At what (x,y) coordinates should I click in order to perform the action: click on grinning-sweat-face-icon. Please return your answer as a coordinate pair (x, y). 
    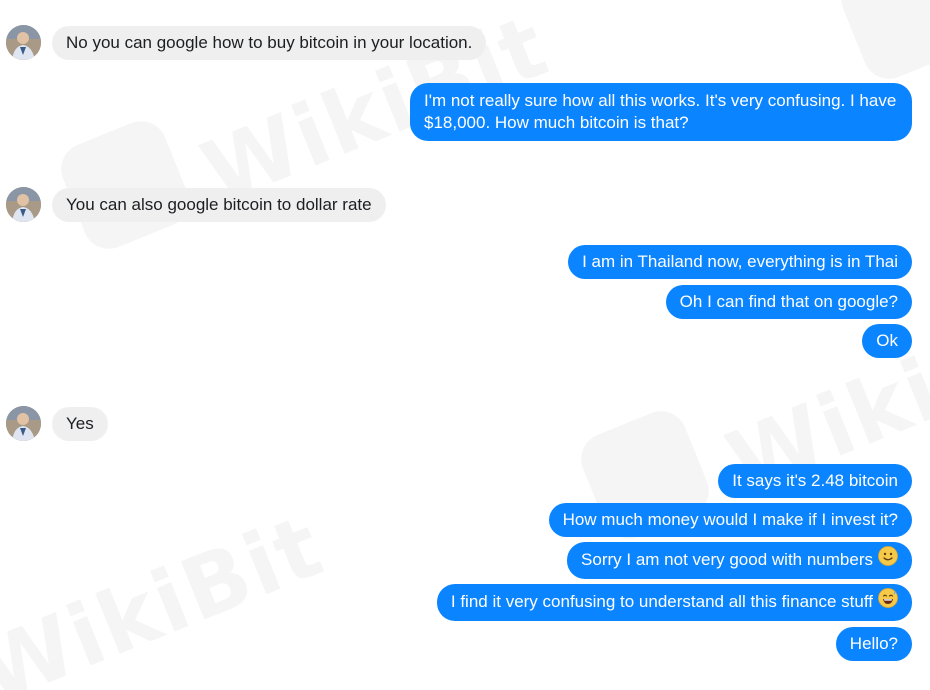
    Looking at the image, I should click on (888, 601).